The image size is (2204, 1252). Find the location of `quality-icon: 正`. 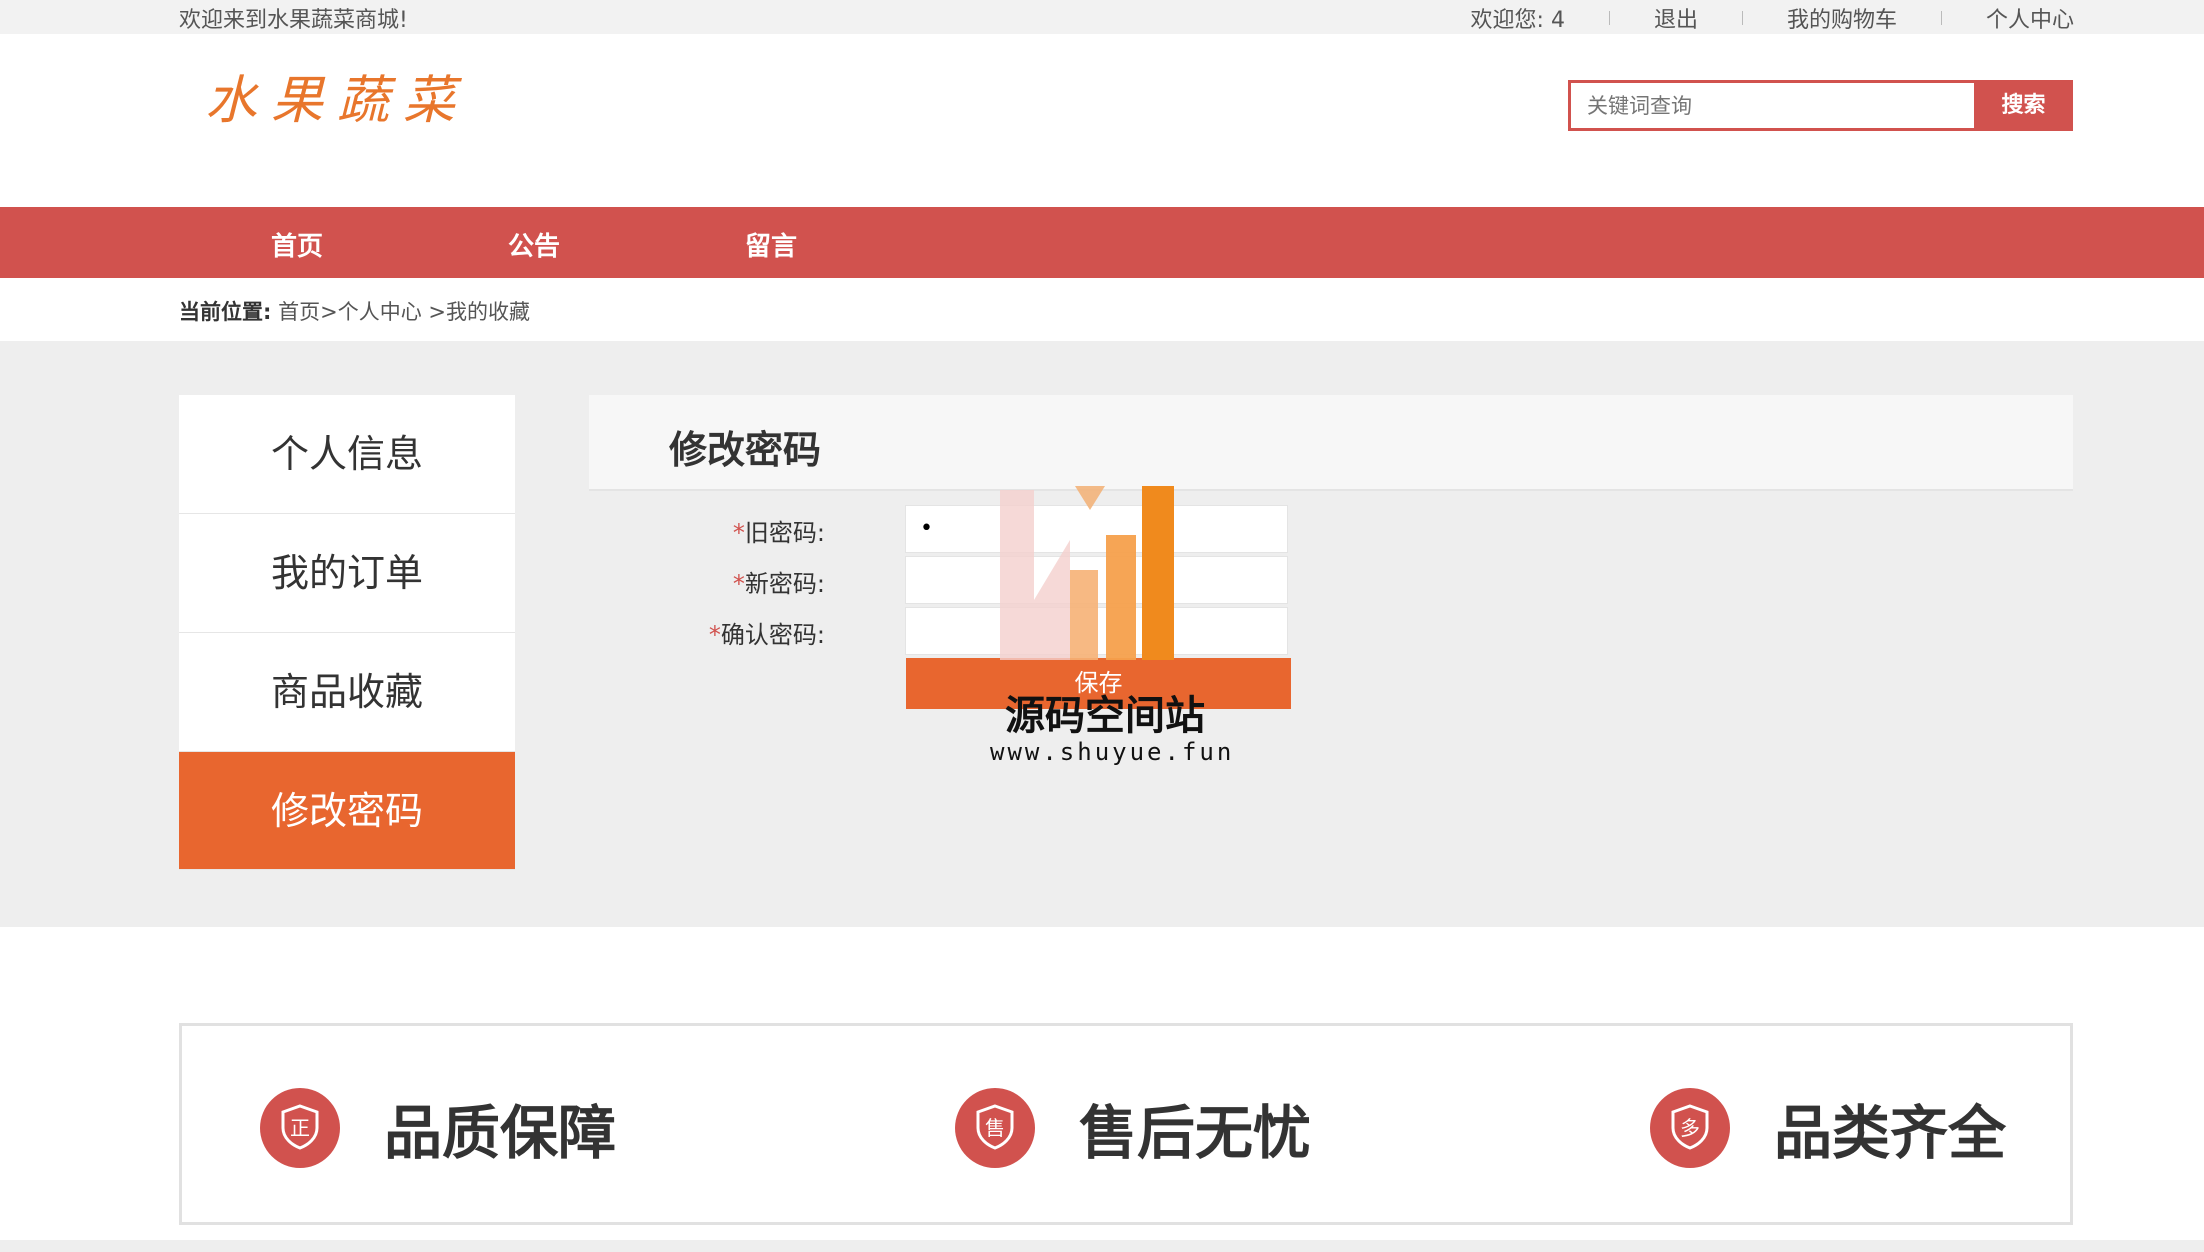

quality-icon: 正 is located at coordinates (300, 1128).